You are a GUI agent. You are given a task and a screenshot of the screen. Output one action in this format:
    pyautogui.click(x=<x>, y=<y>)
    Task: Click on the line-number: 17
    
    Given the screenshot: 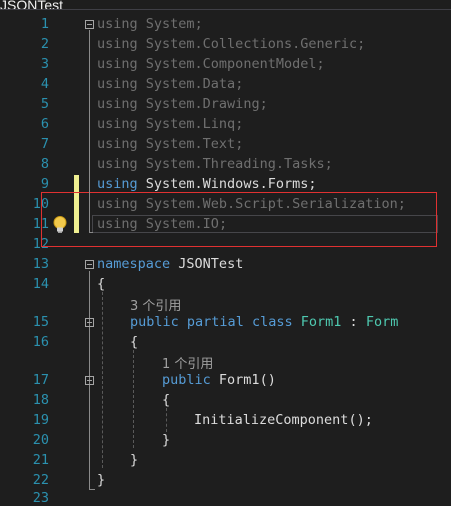 What is the action you would take?
    pyautogui.click(x=40, y=380)
    